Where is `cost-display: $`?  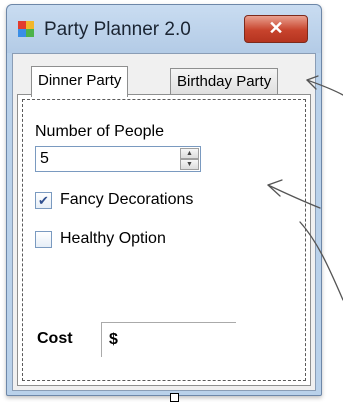
cost-display: $ is located at coordinates (168, 339).